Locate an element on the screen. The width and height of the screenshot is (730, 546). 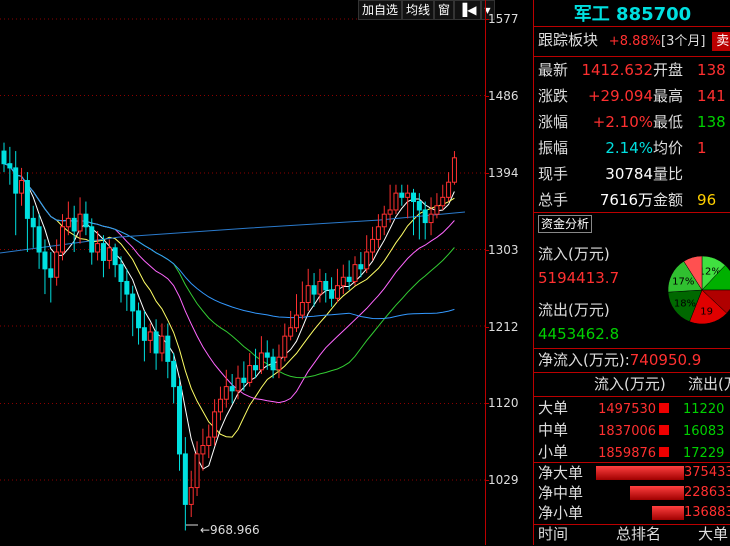
net-bar is located at coordinates (640, 473).